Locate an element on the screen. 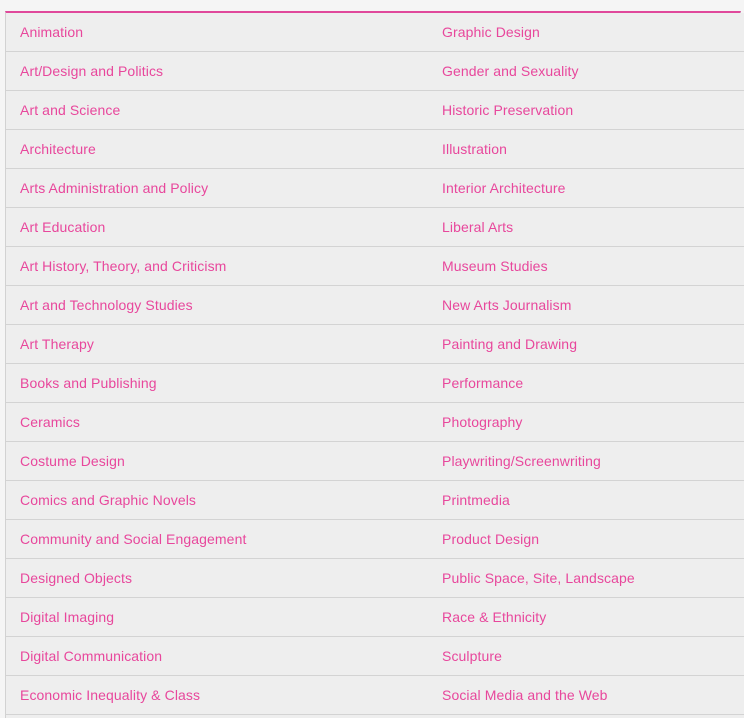 Image resolution: width=744 pixels, height=718 pixels. table-cell-right: Public Space, Site, Landscape is located at coordinates (587, 578).